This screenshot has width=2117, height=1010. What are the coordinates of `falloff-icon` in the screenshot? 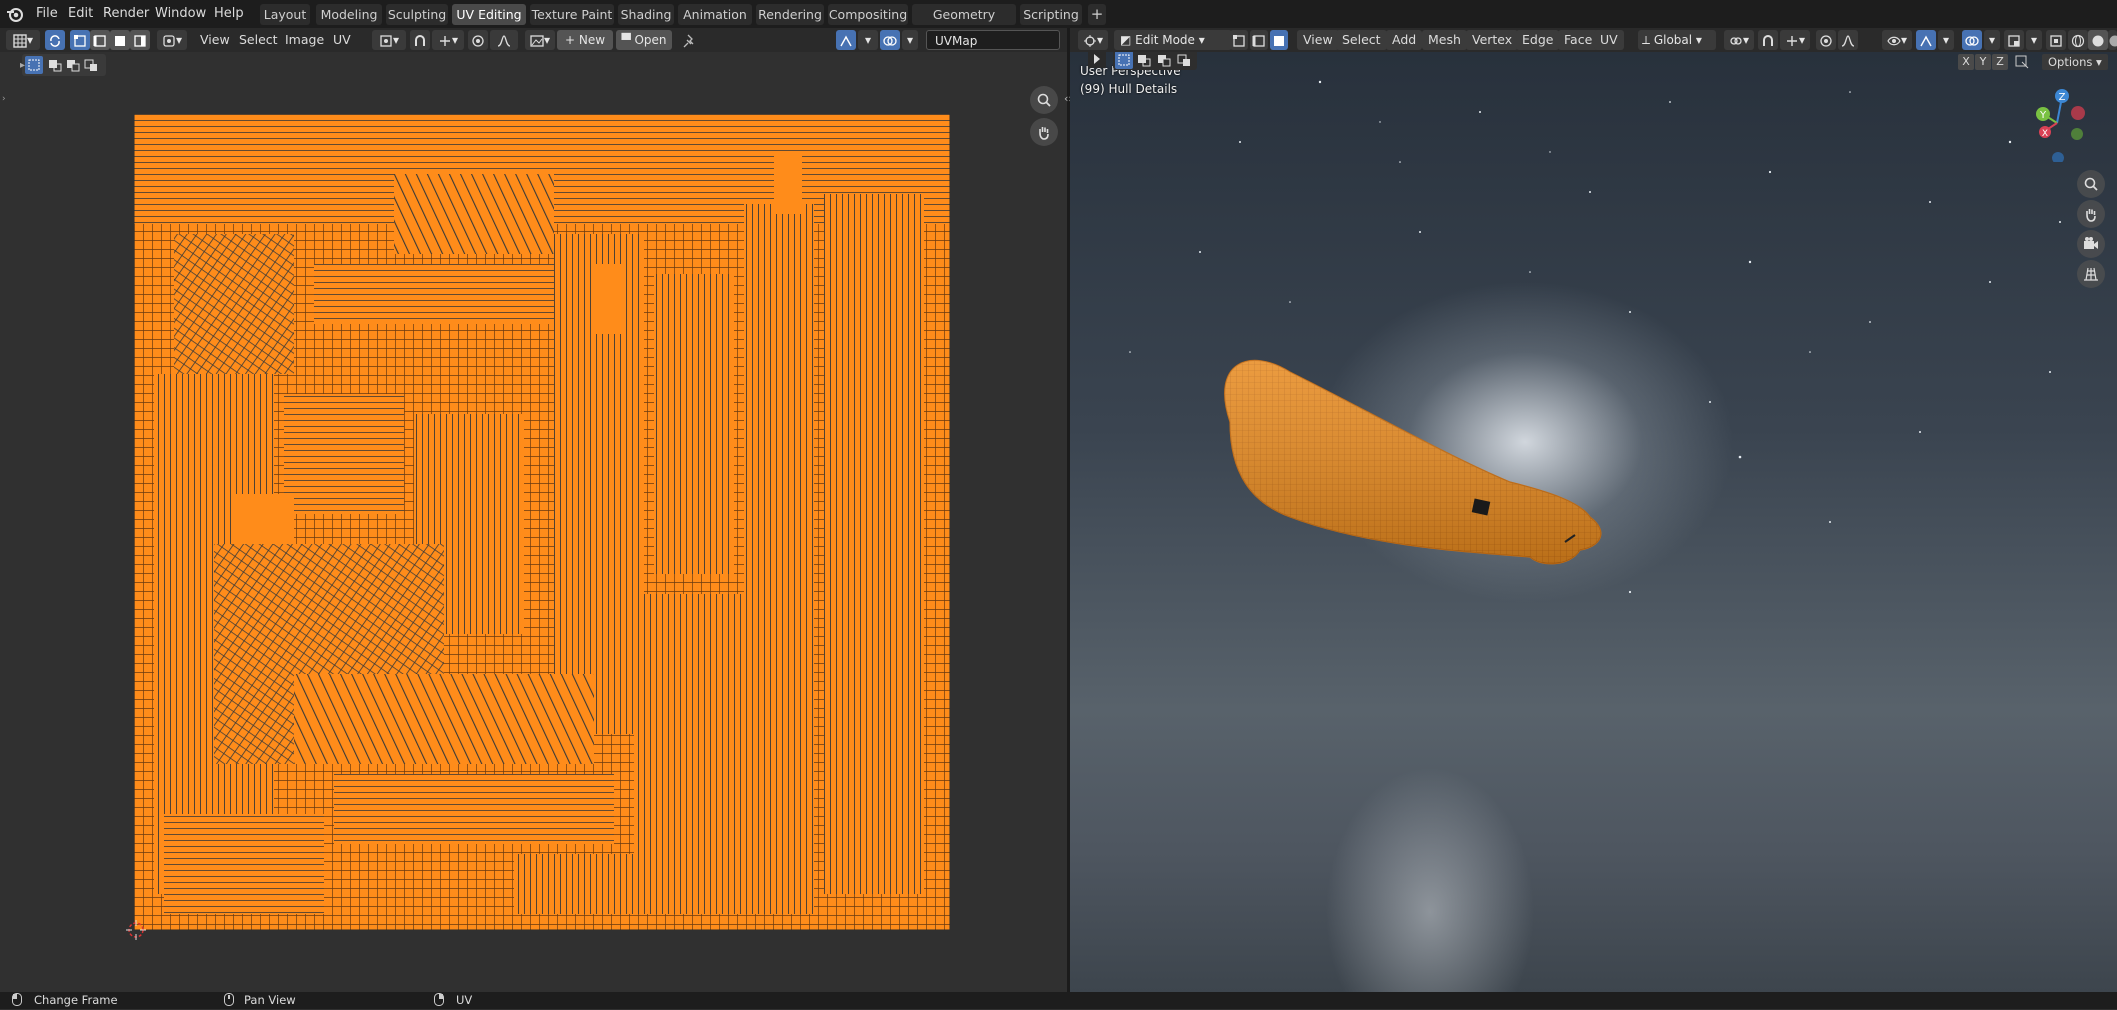 It's located at (504, 40).